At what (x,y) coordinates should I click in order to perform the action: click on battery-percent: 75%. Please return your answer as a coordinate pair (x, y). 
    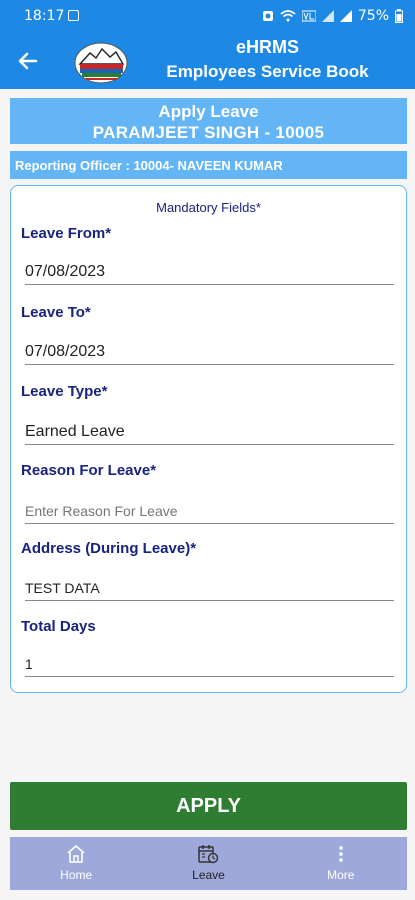
    Looking at the image, I should click on (373, 16).